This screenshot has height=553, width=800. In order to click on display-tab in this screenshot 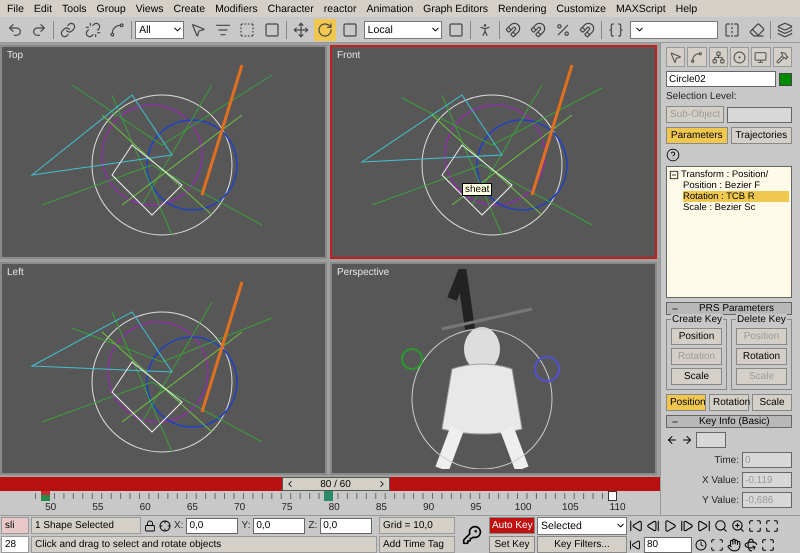, I will do `click(761, 57)`.